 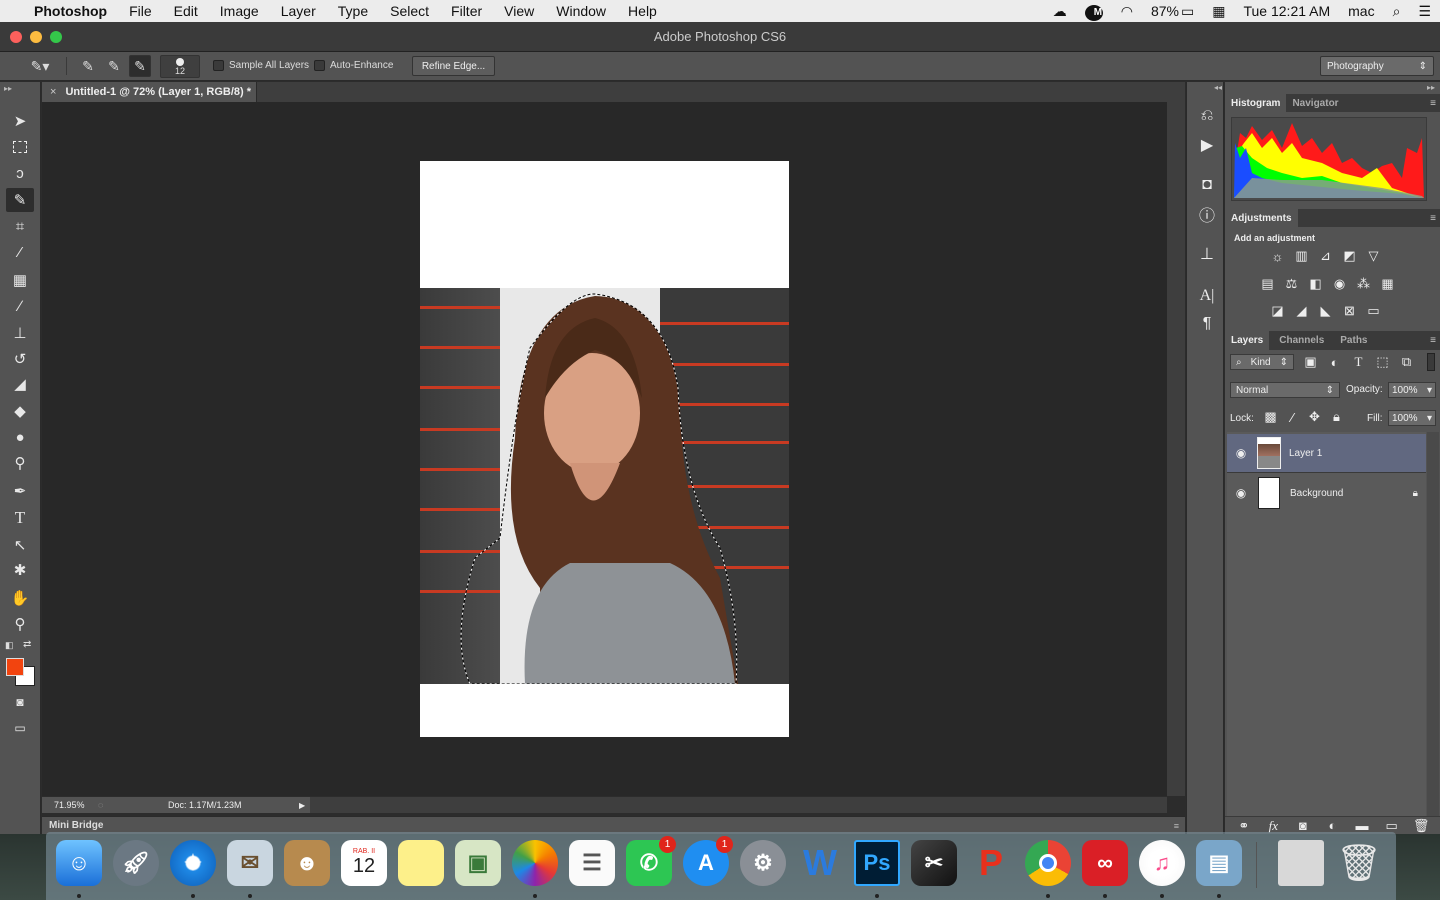 What do you see at coordinates (27, 644) in the screenshot?
I see `swap-colors-icon: ⇄` at bounding box center [27, 644].